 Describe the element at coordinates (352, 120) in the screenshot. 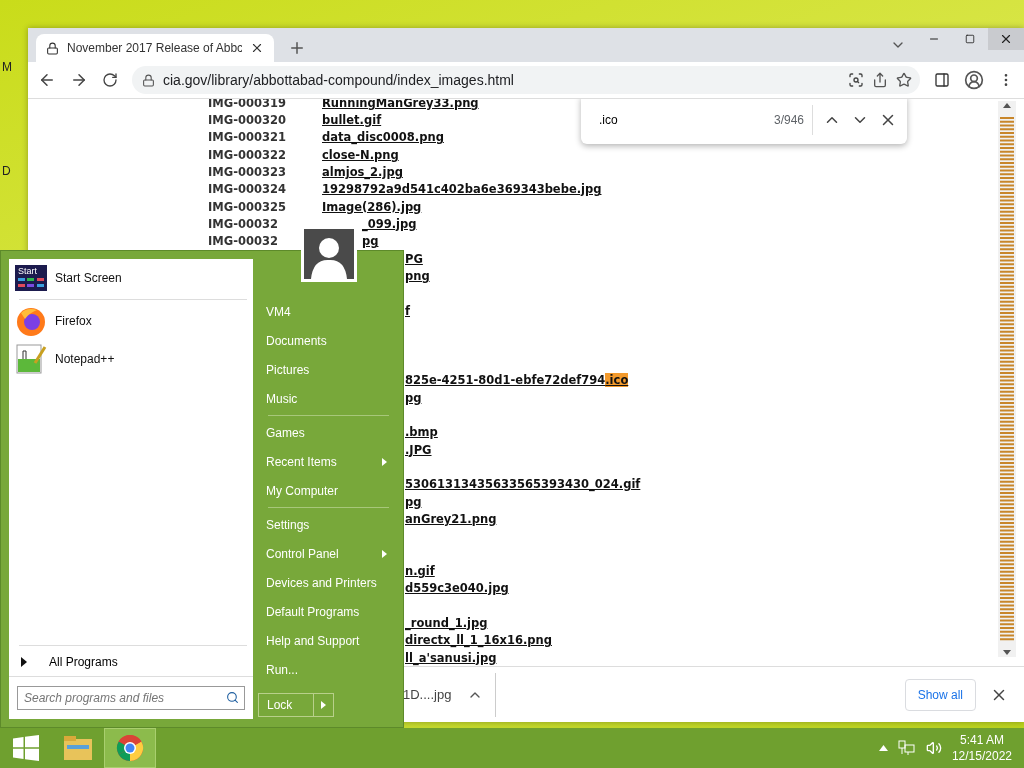

I see `file-link: bullet.gif` at that location.